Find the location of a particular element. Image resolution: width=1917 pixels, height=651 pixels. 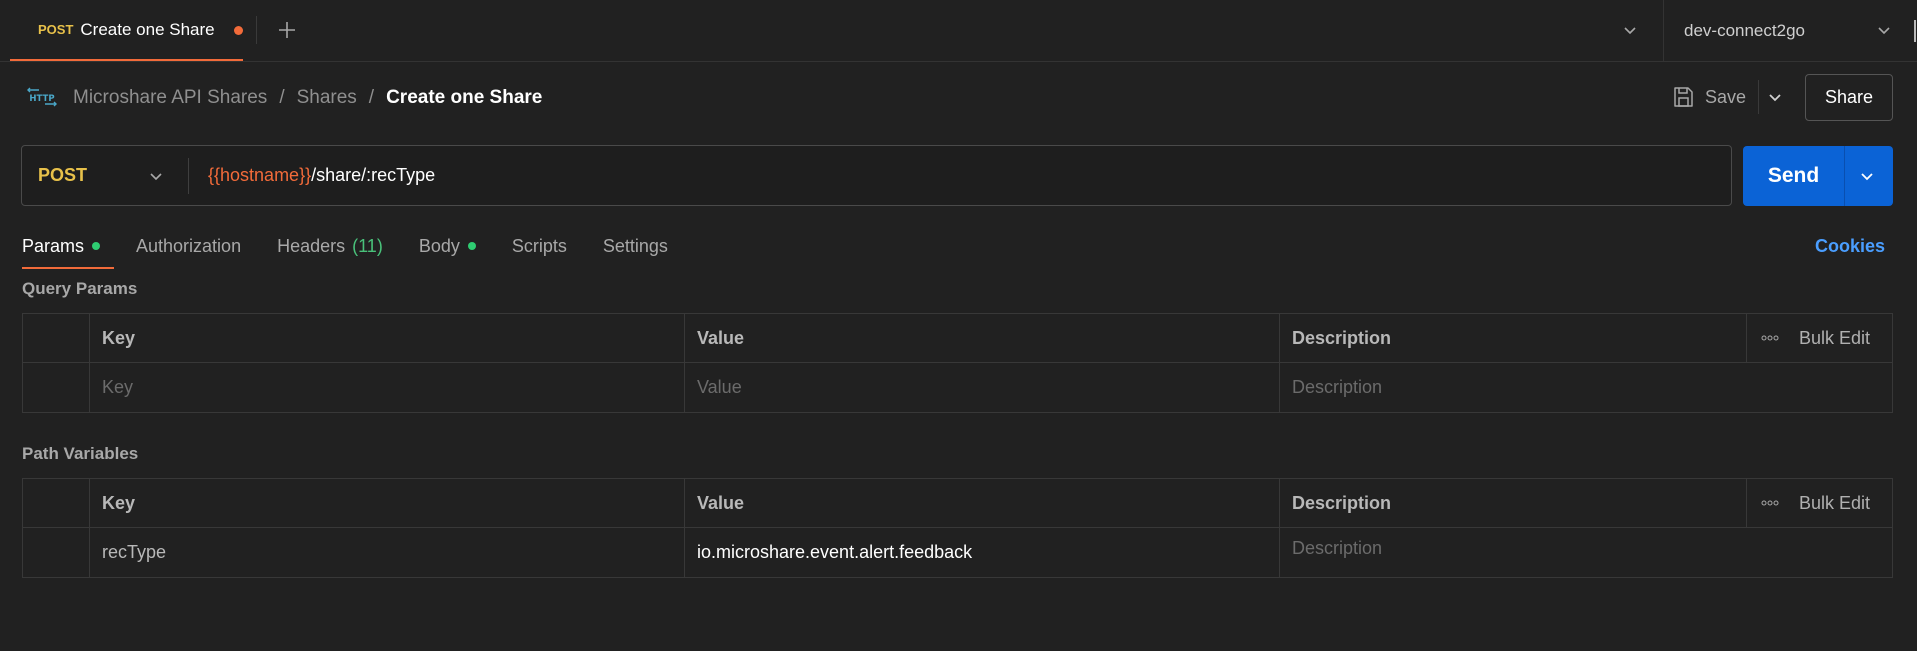

page-title: Create one Share is located at coordinates (464, 98).